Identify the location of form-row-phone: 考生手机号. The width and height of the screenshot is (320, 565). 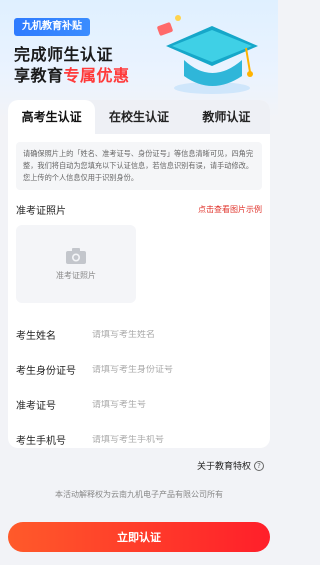
(139, 435).